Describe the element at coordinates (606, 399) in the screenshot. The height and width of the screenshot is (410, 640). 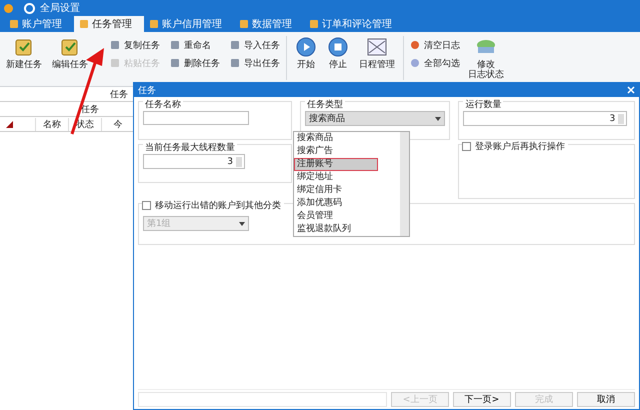
I see `dialog-button: 取消` at that location.